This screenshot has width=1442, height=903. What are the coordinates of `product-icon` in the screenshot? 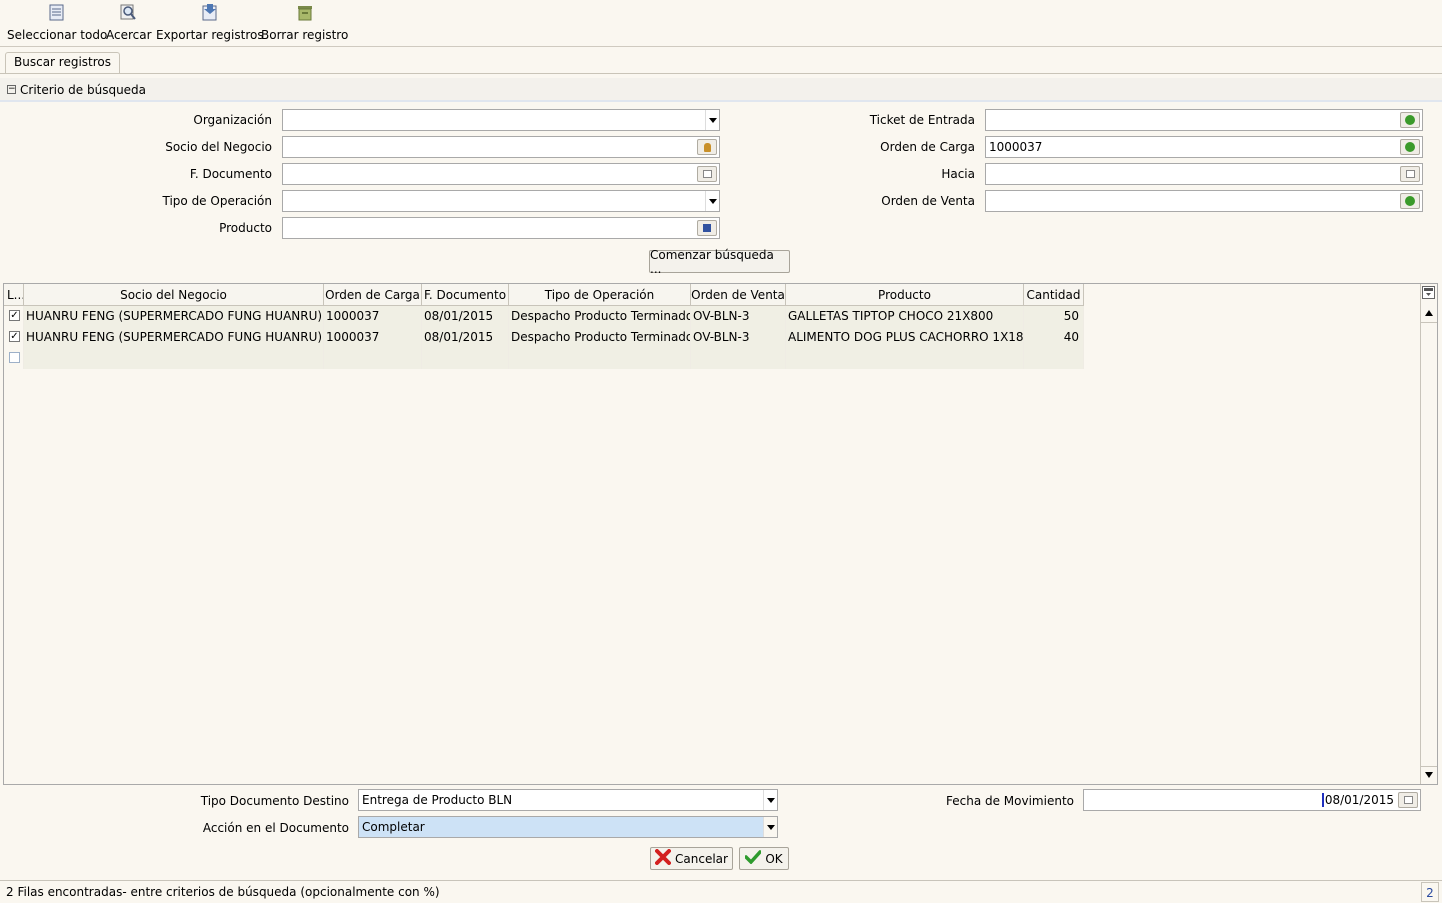 It's located at (707, 228).